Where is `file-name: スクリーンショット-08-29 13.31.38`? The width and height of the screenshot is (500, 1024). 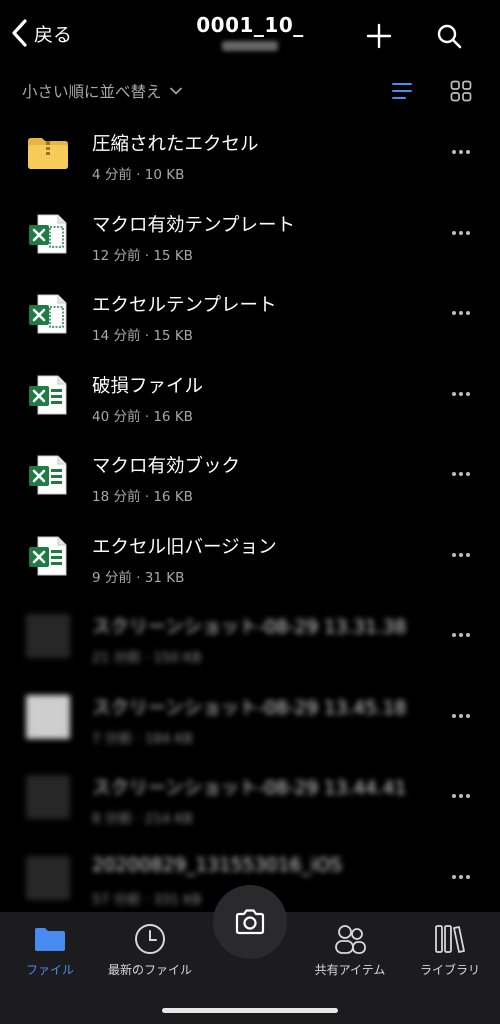 file-name: スクリーンショット-08-29 13.31.38 is located at coordinates (249, 627).